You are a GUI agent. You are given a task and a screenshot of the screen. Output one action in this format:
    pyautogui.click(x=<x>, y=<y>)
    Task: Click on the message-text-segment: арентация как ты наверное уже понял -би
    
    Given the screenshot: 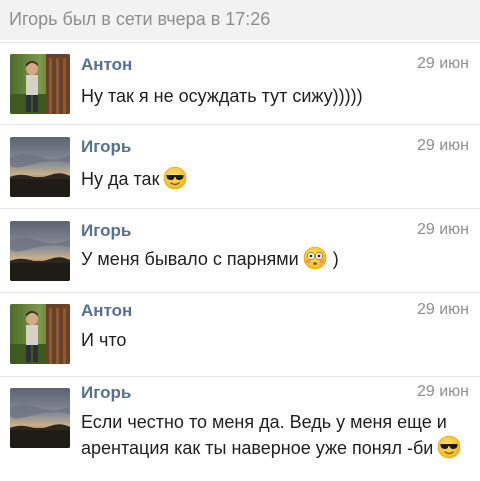 What is the action you would take?
    pyautogui.click(x=257, y=448)
    